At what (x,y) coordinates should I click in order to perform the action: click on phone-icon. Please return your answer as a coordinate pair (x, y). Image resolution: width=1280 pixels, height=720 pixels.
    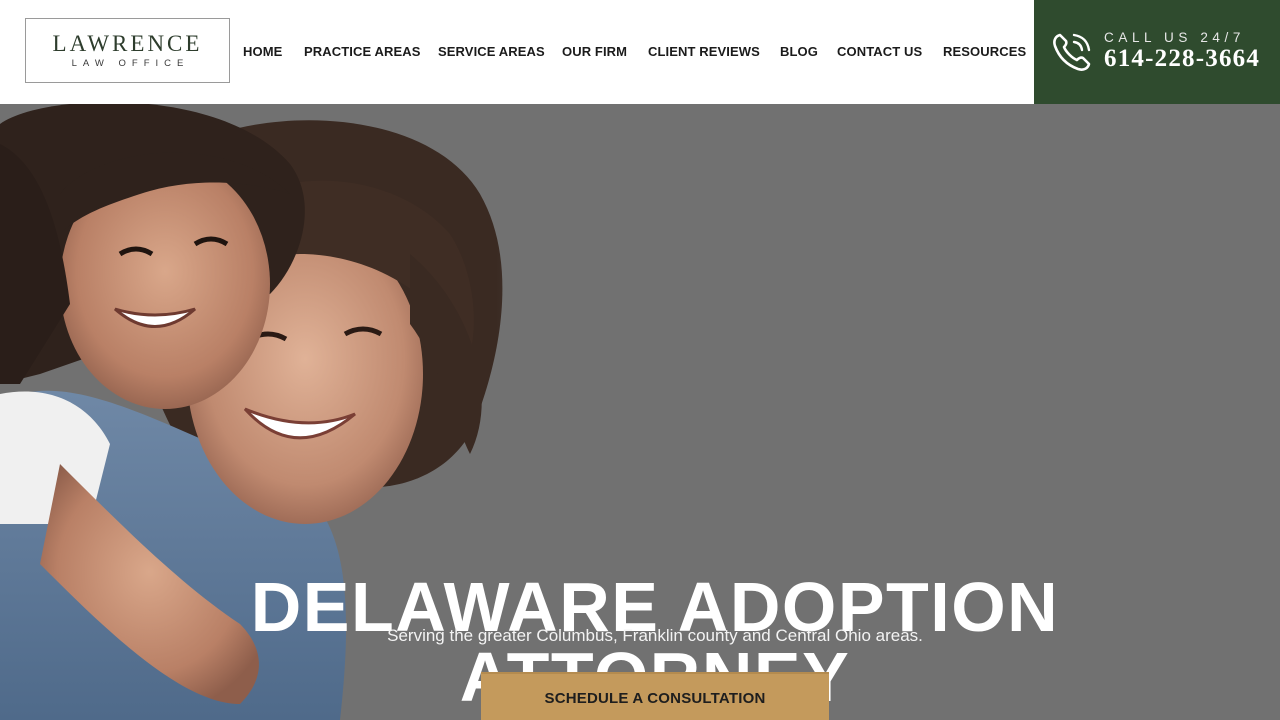
    Looking at the image, I should click on (1072, 52).